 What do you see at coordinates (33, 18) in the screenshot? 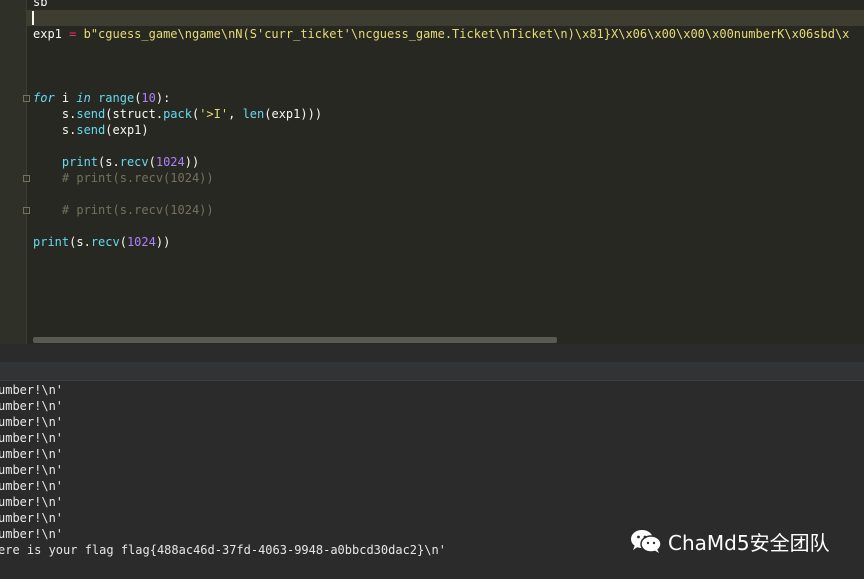
I see `text-cursor` at bounding box center [33, 18].